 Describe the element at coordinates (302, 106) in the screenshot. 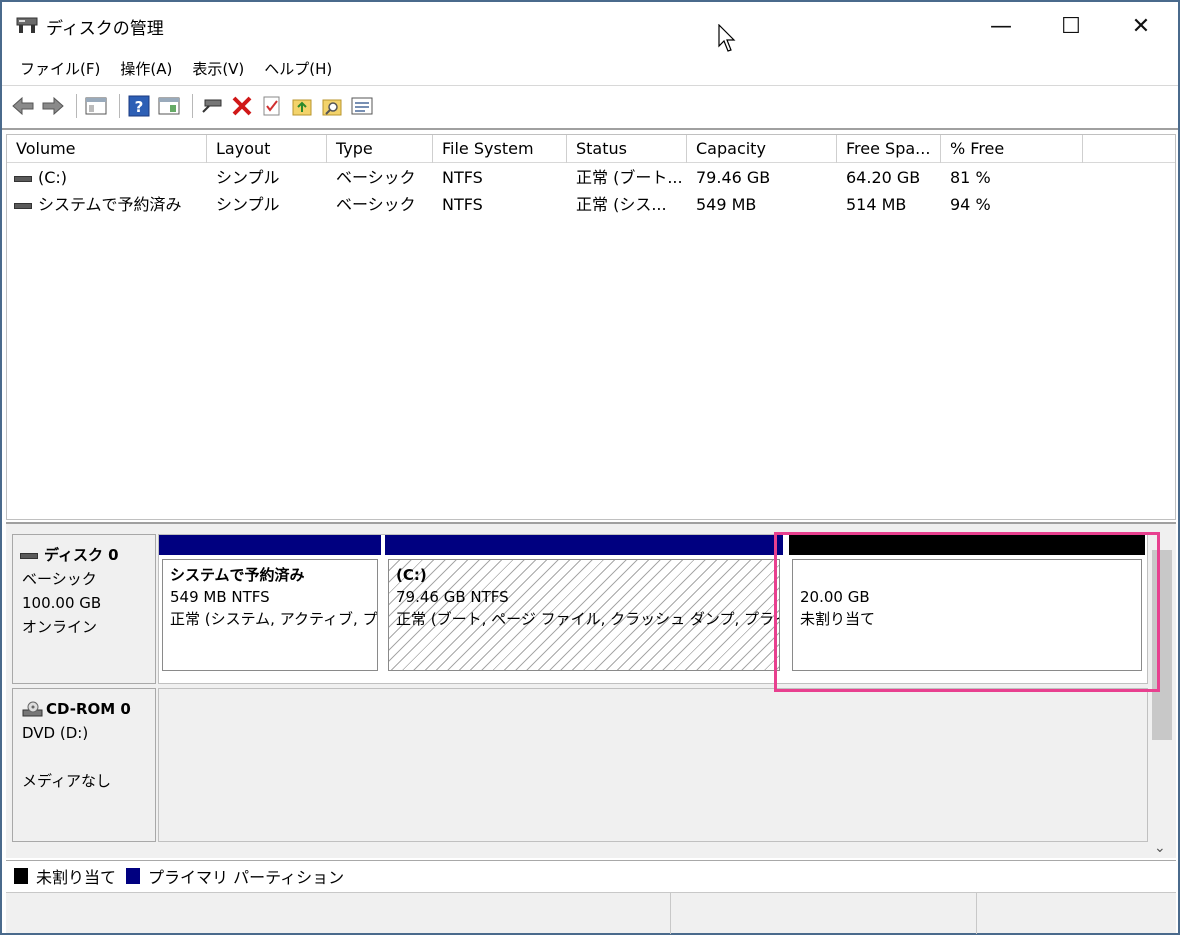

I see `folder-up-icon` at that location.